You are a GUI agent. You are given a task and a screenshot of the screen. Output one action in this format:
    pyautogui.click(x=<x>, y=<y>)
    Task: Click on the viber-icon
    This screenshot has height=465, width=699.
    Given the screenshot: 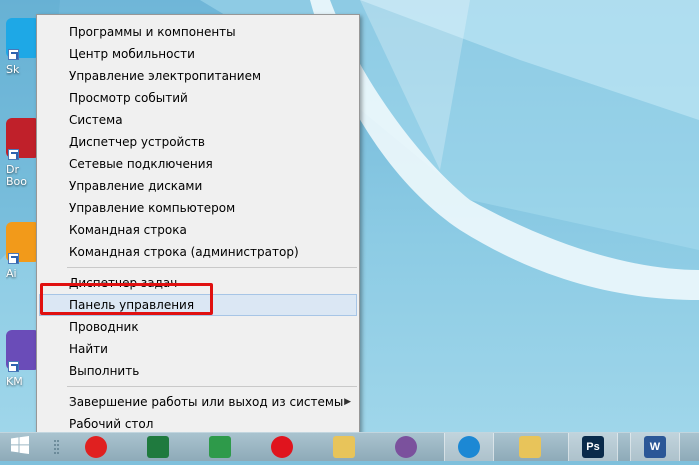 What is the action you would take?
    pyautogui.click(x=406, y=447)
    